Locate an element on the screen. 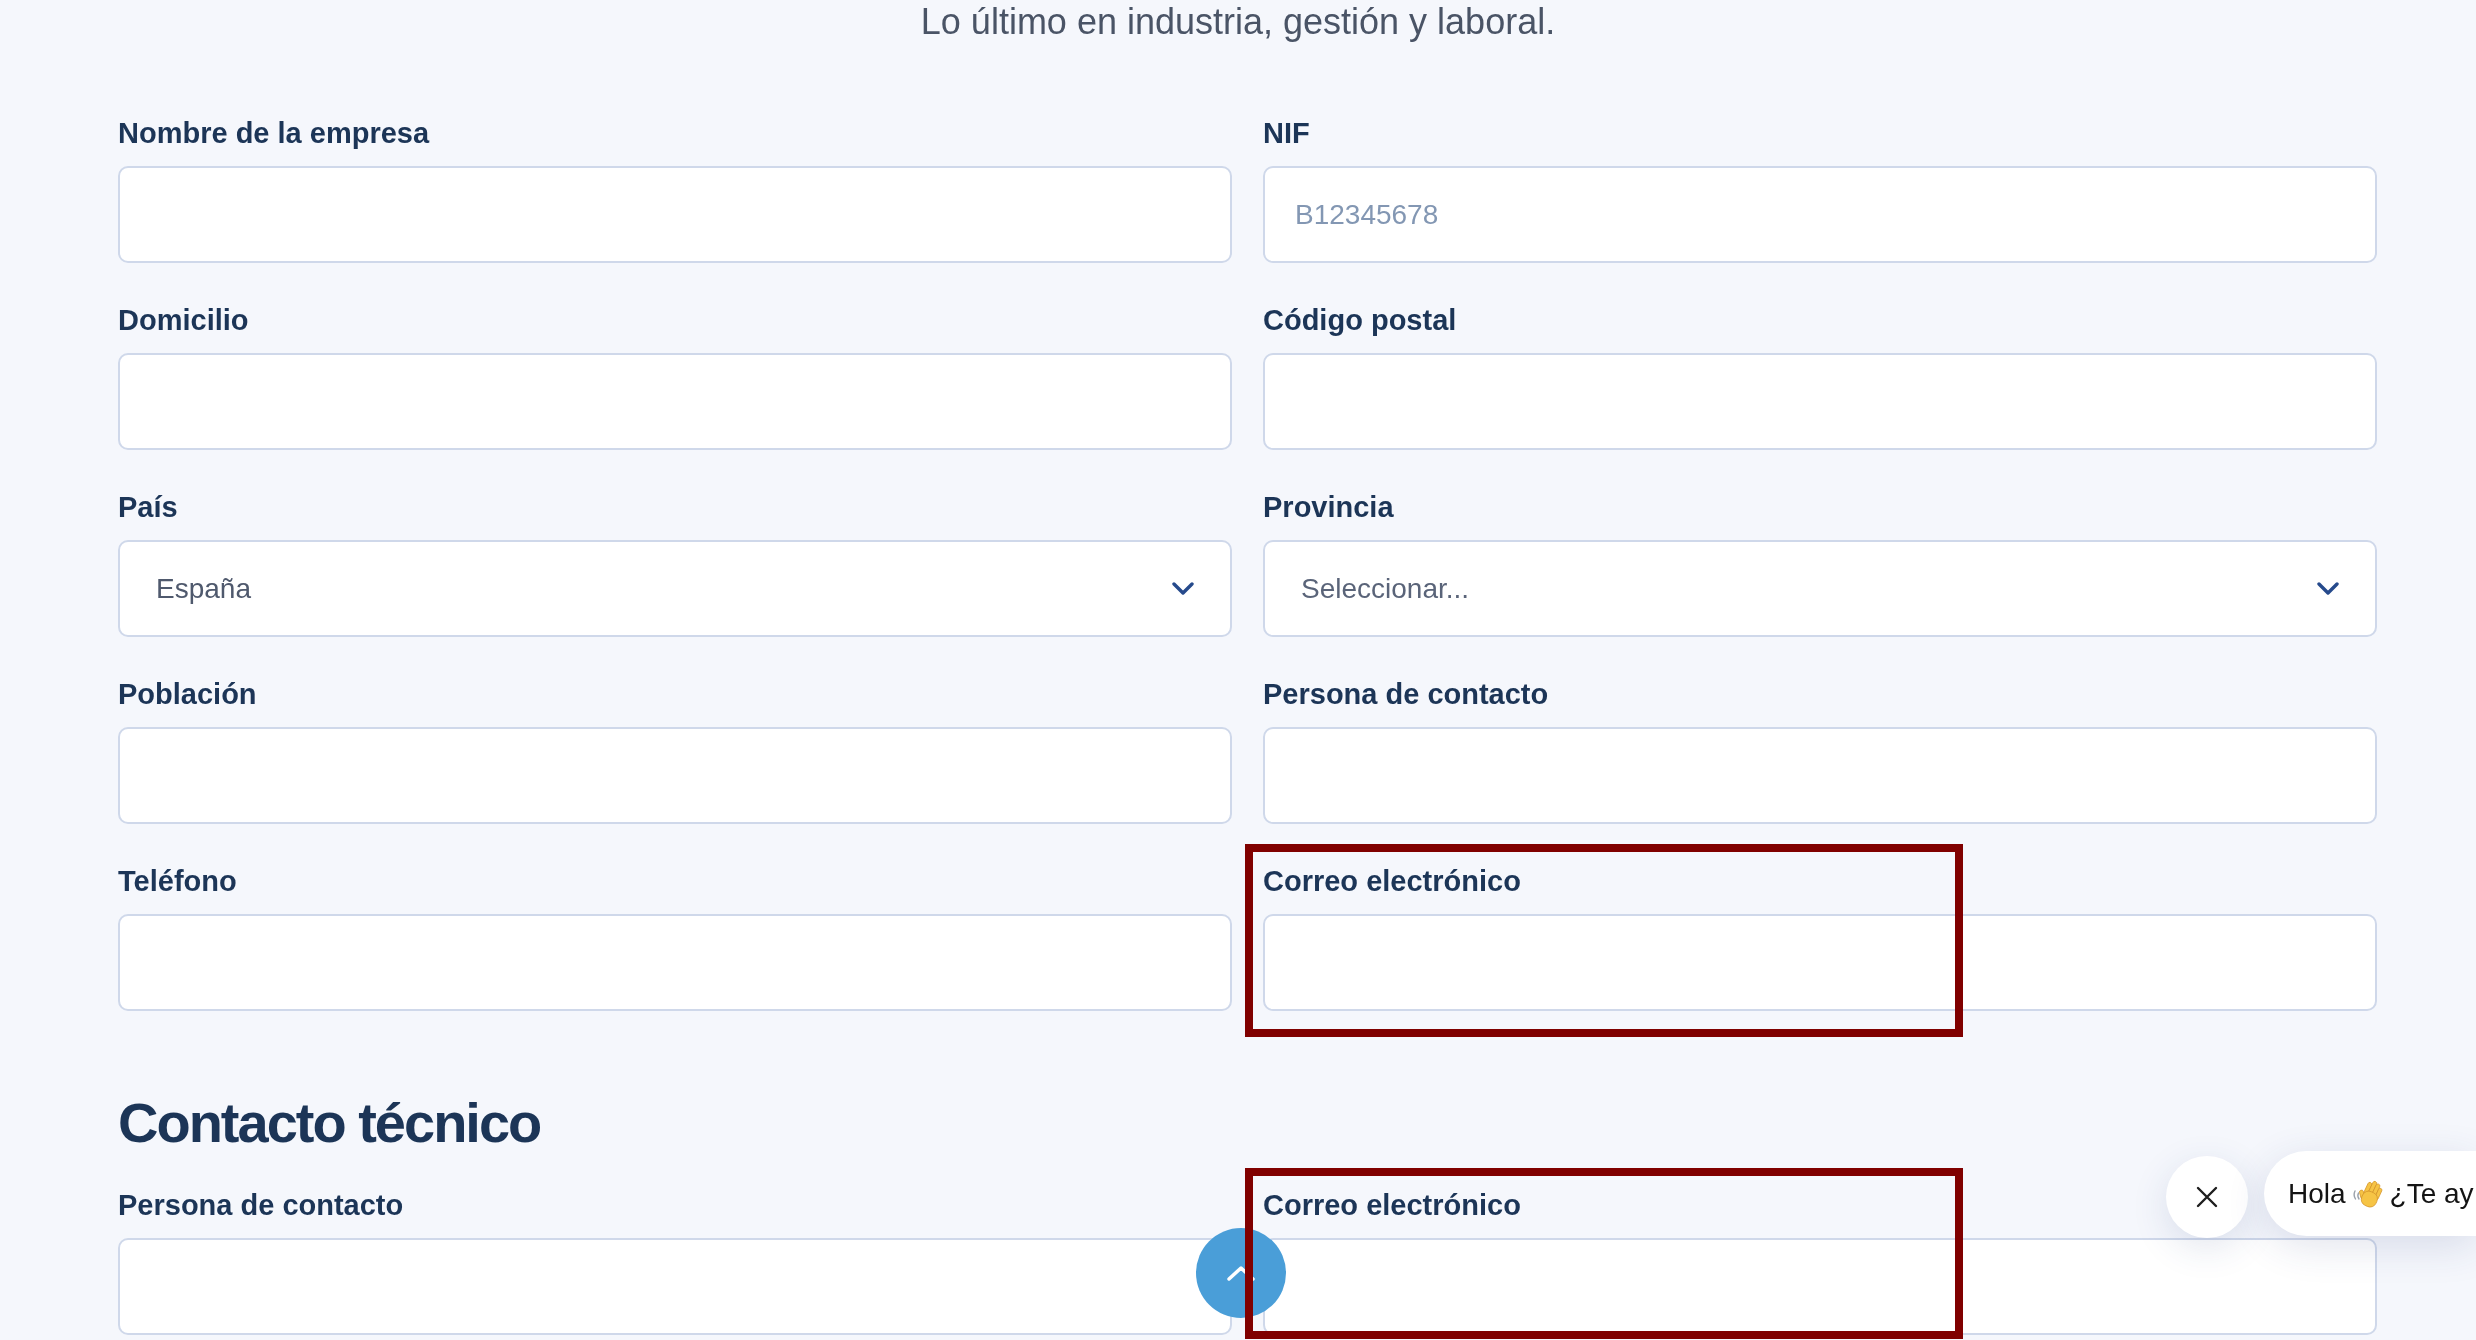  section-heading: Contacto técnico is located at coordinates (329, 1123).